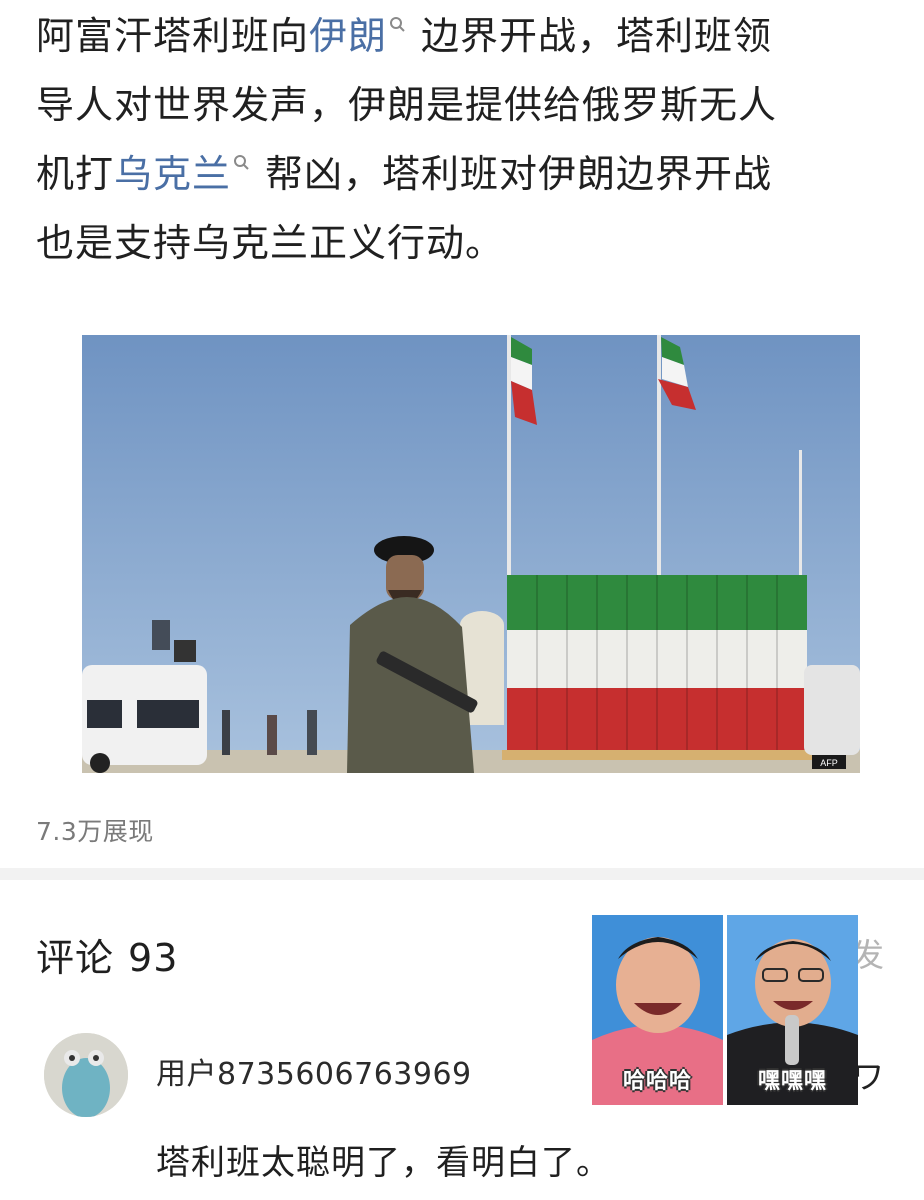 The image size is (924, 1200). What do you see at coordinates (314, 1071) in the screenshot?
I see `comment-username: 用户8735606763969` at bounding box center [314, 1071].